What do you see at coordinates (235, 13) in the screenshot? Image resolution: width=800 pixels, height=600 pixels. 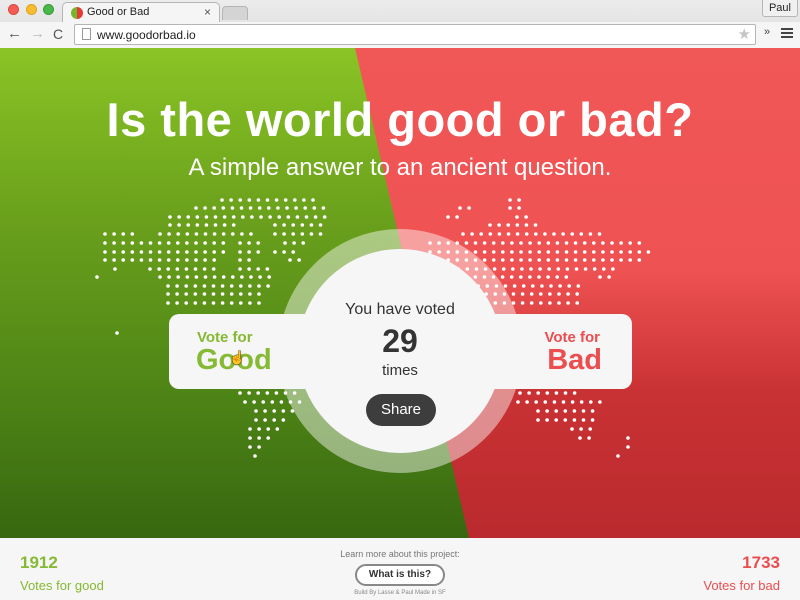 I see `new-tab-button` at bounding box center [235, 13].